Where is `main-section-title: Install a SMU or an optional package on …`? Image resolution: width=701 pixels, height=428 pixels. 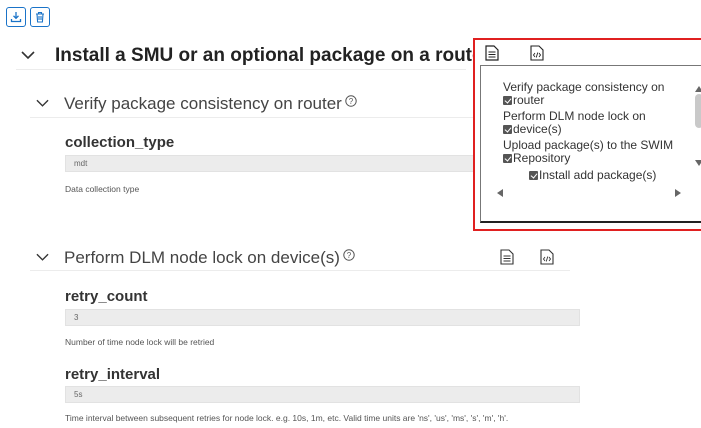
main-section-title: Install a SMU or an optional package on … is located at coordinates (272, 55).